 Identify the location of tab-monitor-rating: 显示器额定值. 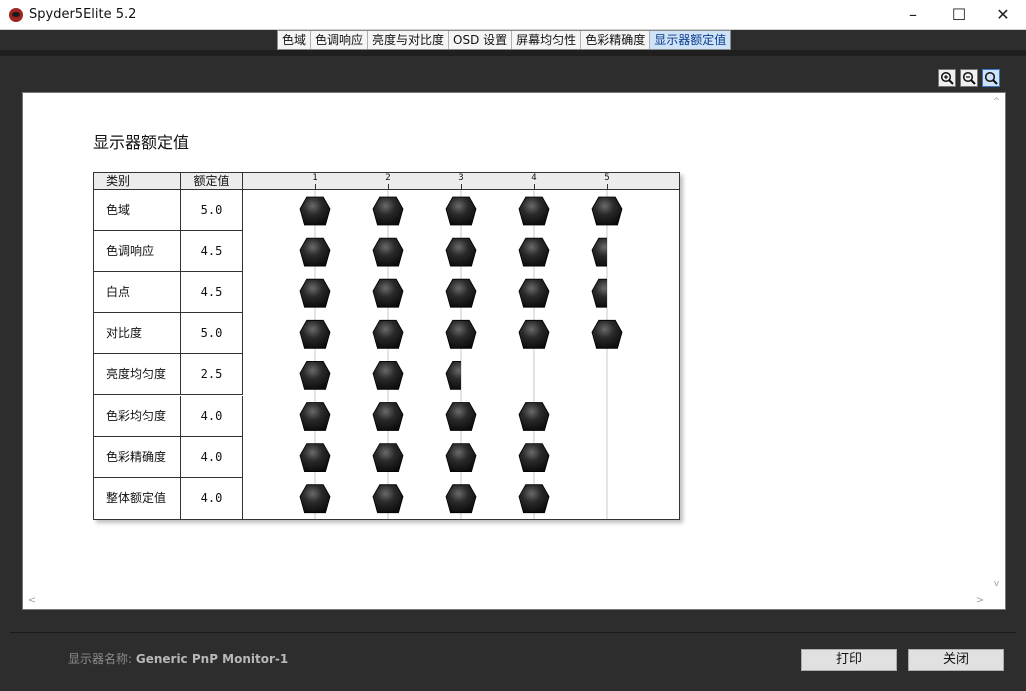
(690, 40).